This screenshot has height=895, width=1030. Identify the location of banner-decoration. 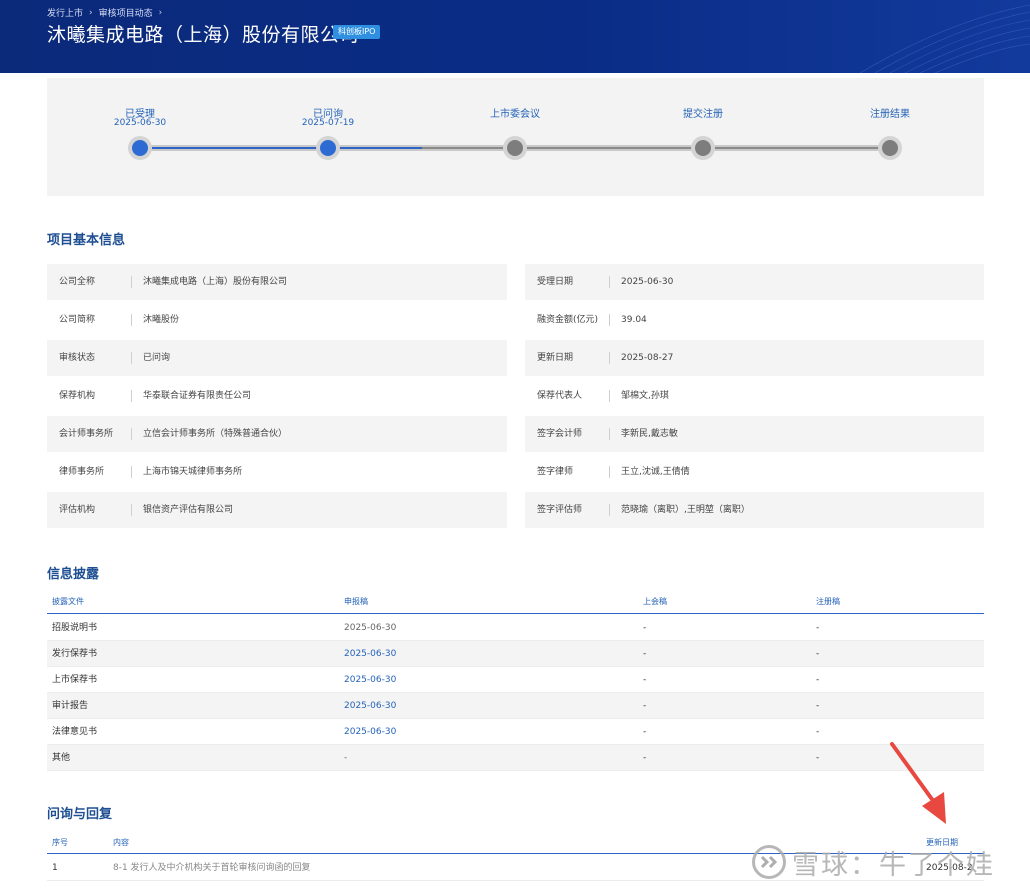
(944, 38).